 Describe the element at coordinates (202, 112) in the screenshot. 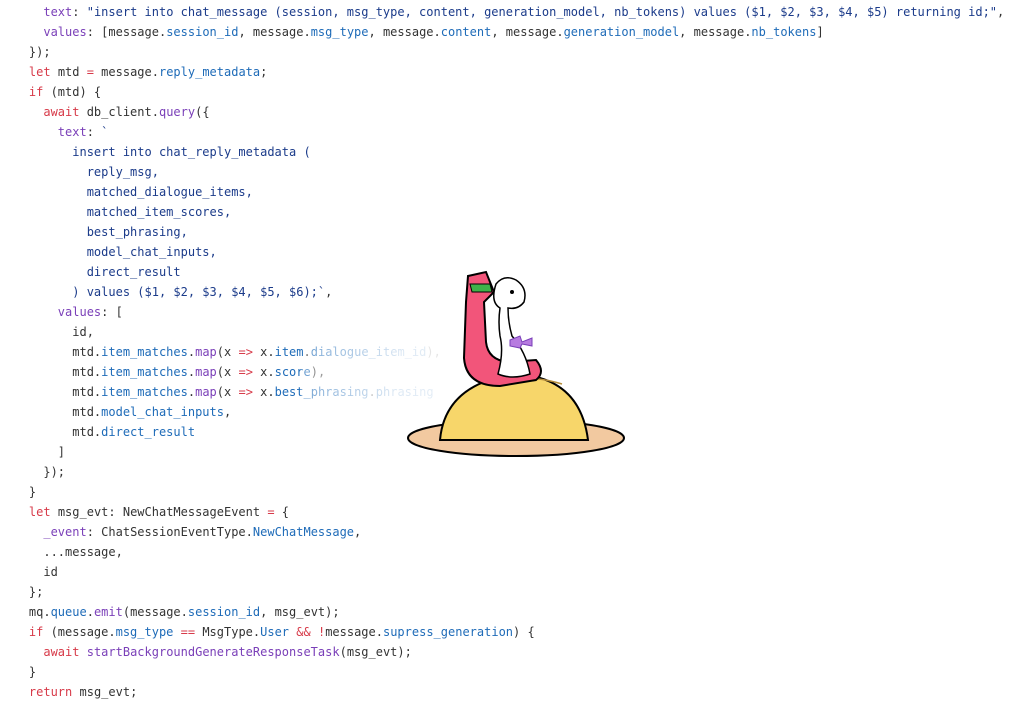

I see `code-token: ({` at that location.